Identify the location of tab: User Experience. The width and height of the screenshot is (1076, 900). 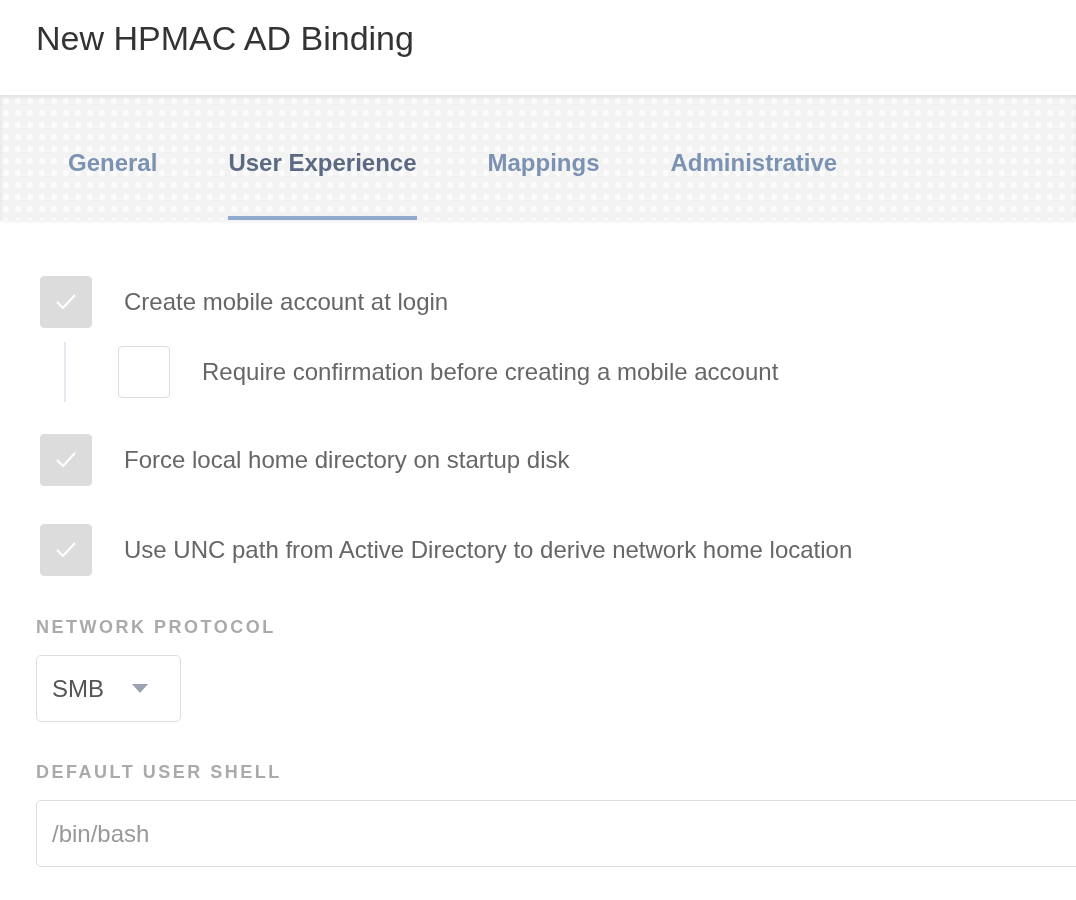
(322, 184).